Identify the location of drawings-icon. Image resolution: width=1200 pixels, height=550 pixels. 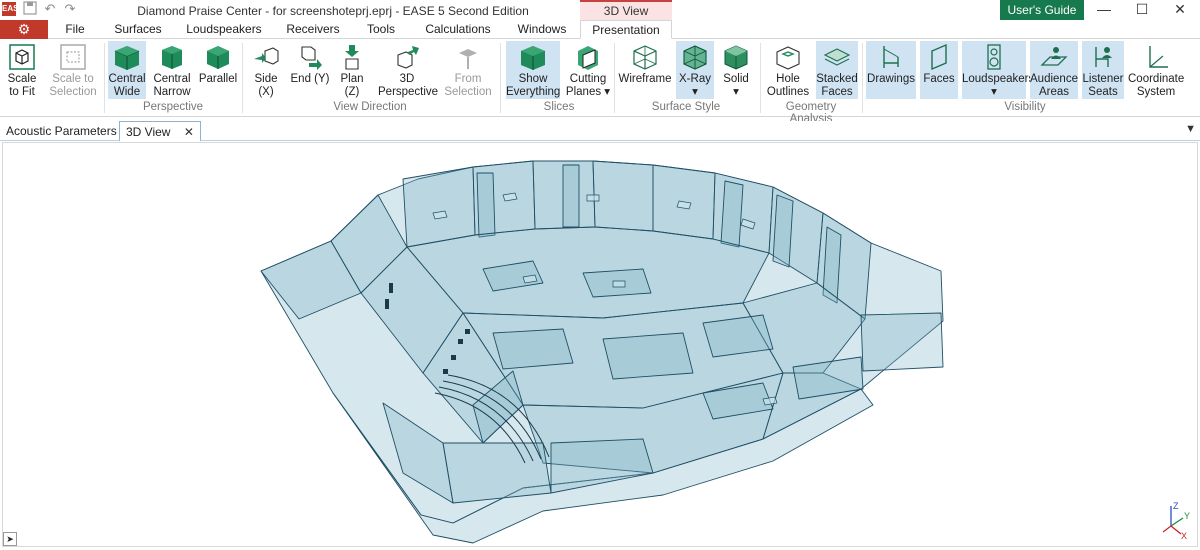
(891, 57).